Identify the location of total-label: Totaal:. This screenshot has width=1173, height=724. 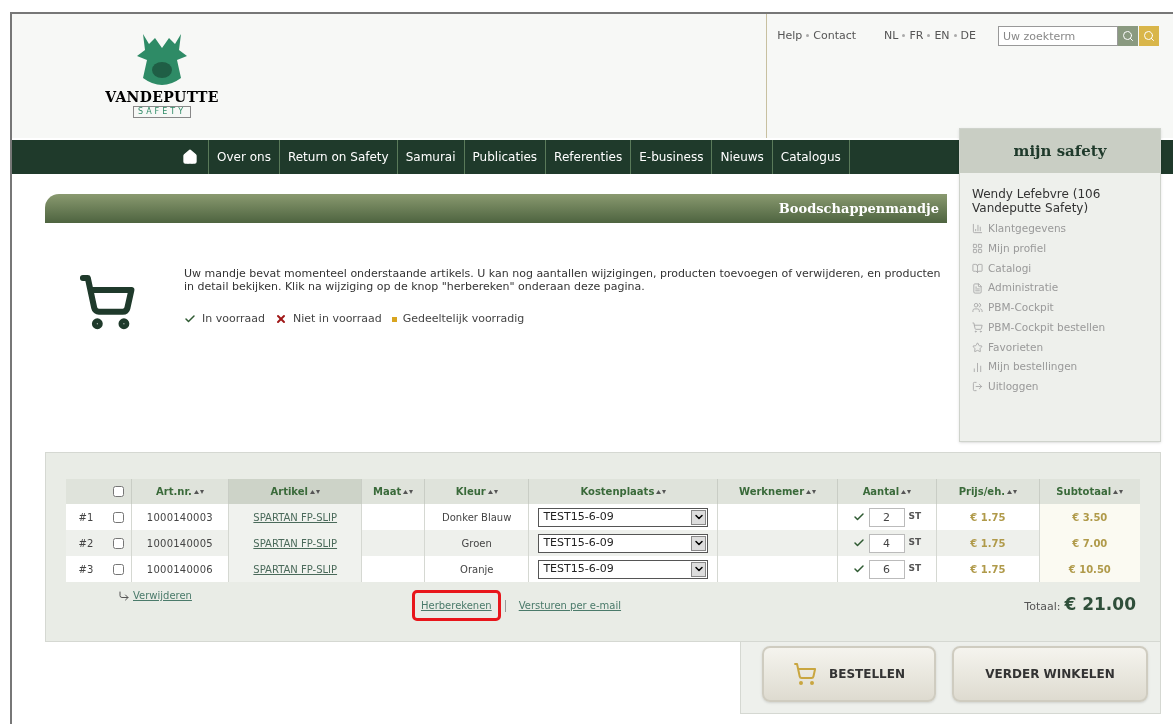
(1042, 607).